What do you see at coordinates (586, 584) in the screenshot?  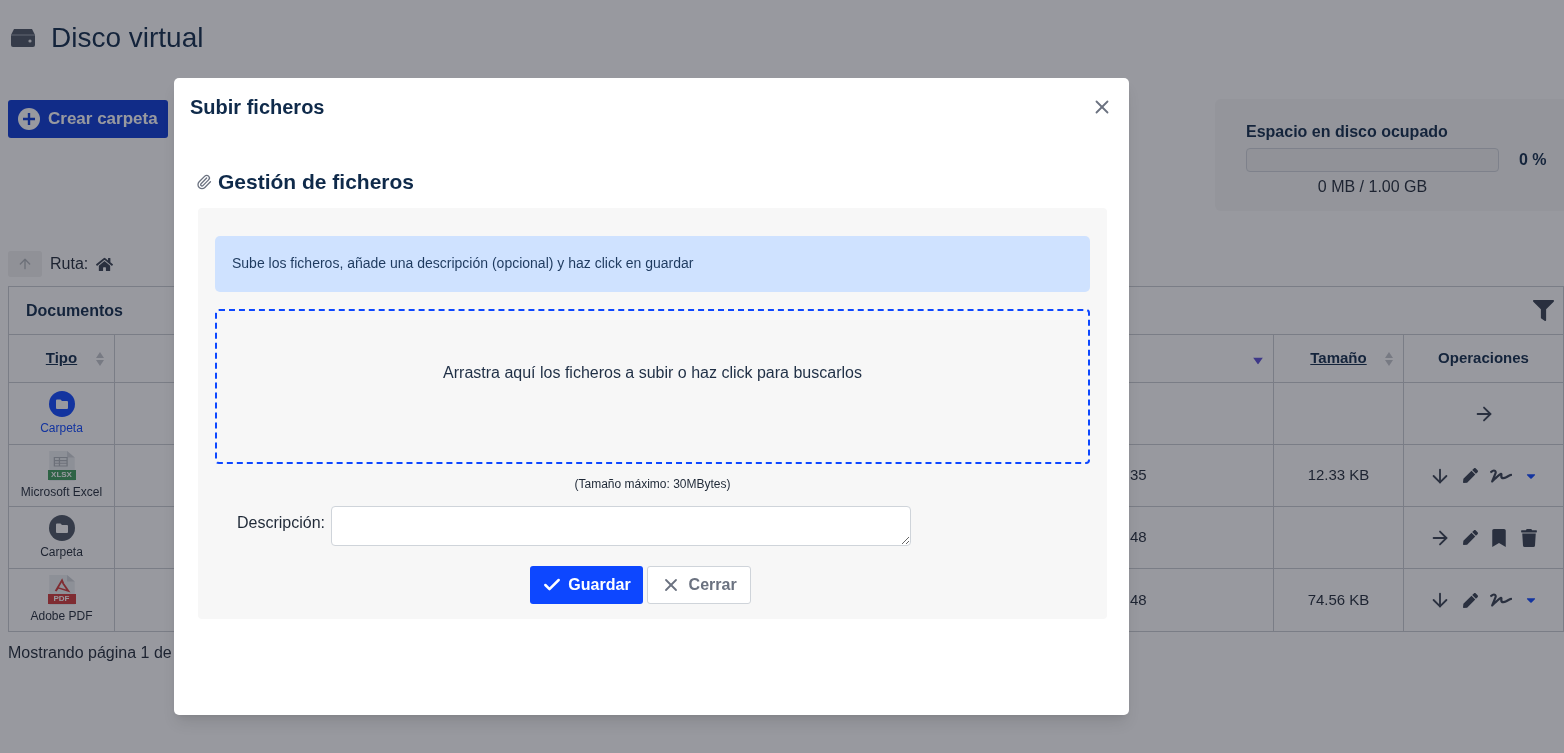 I see `save-button: Guardar` at bounding box center [586, 584].